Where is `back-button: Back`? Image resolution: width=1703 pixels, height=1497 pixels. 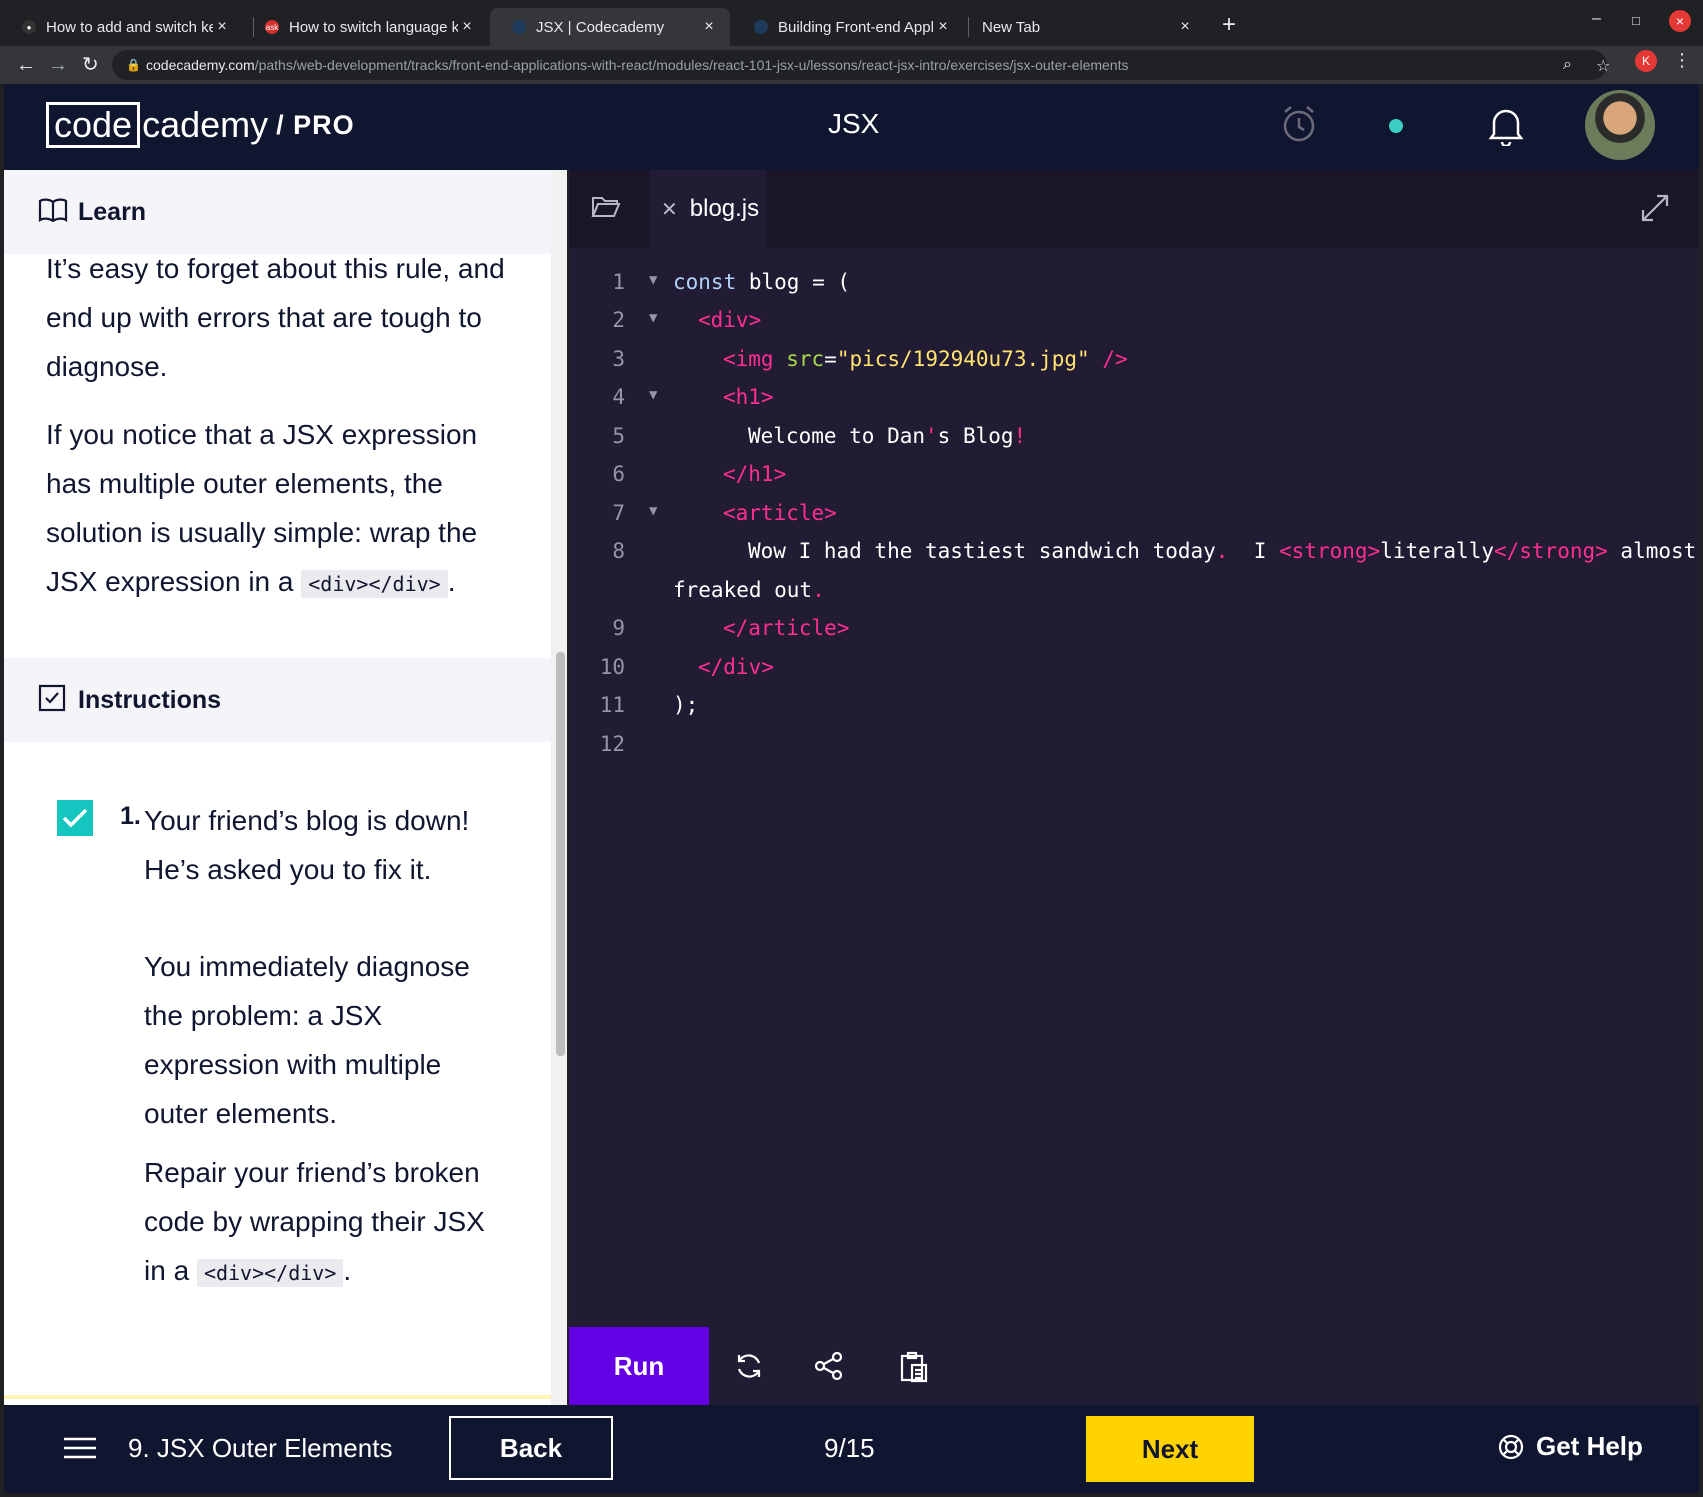
back-button: Back is located at coordinates (531, 1448).